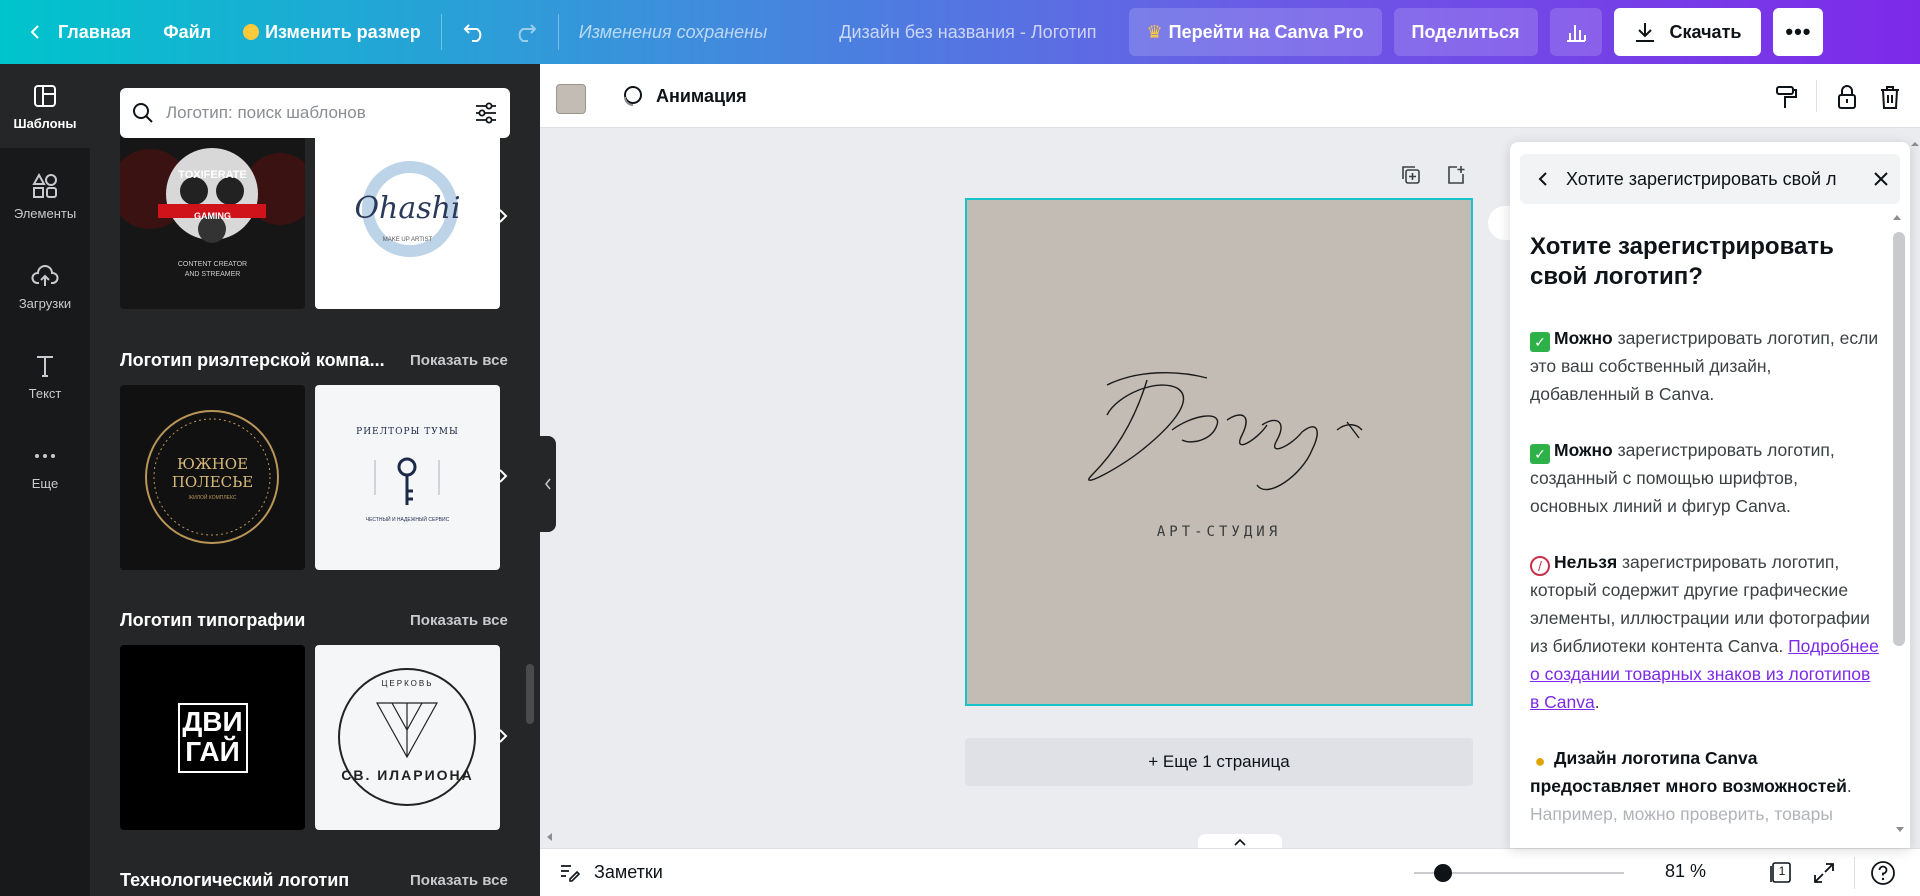 The image size is (1920, 896). What do you see at coordinates (633, 96) in the screenshot?
I see `animation-icon` at bounding box center [633, 96].